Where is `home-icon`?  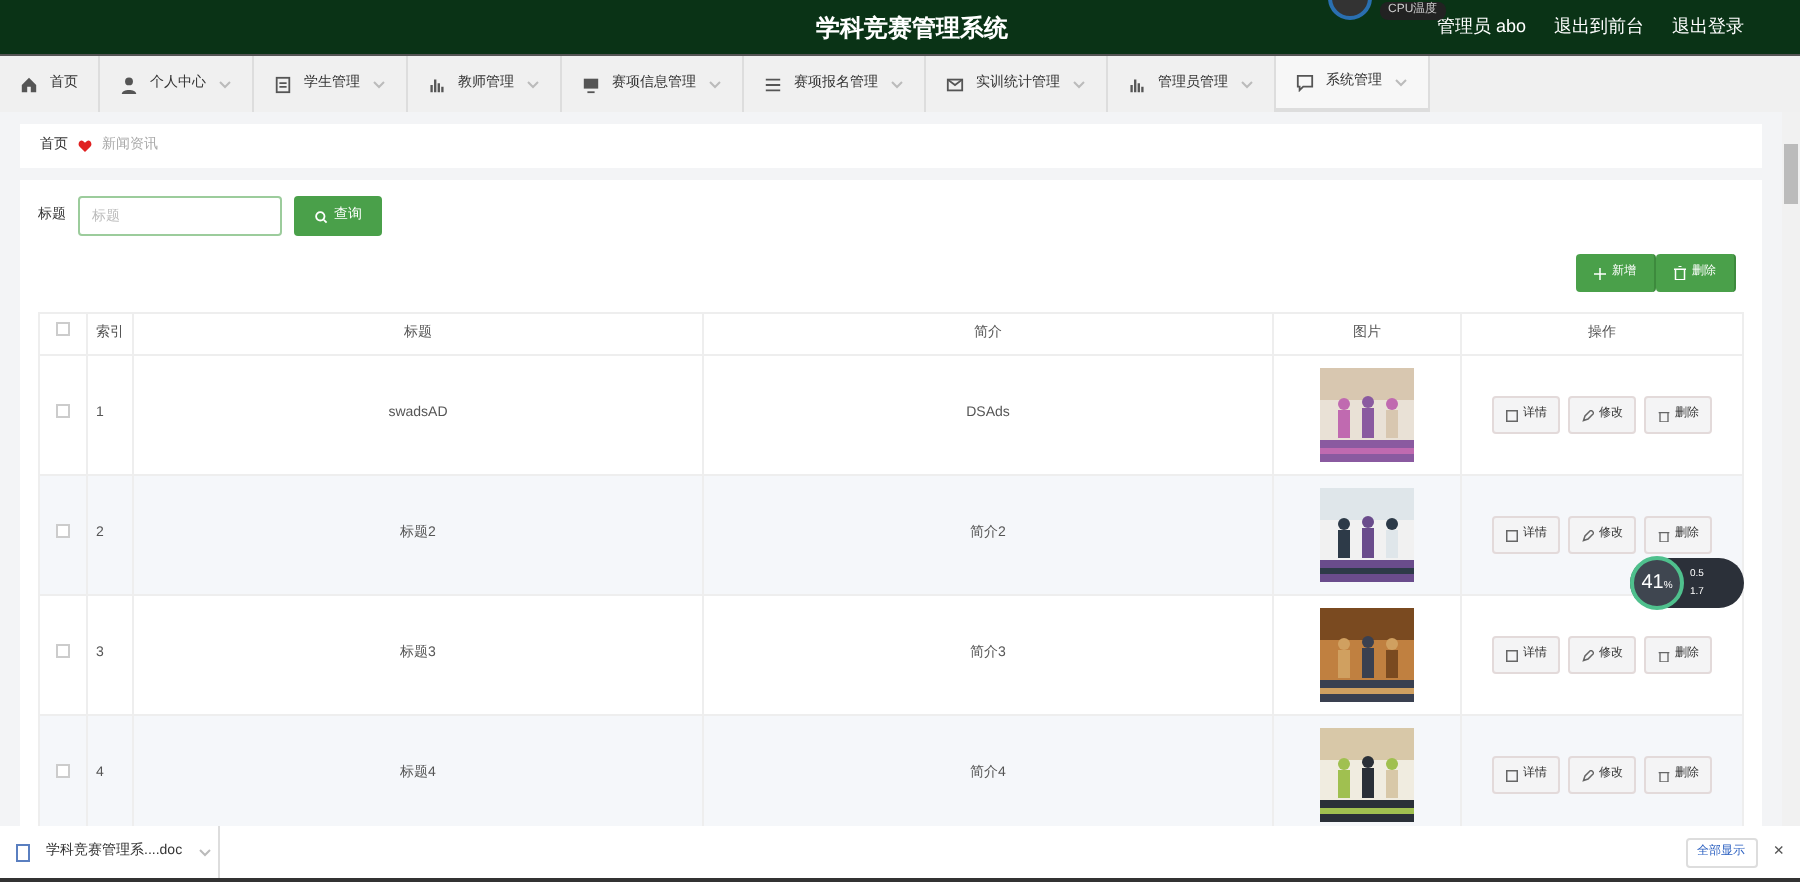
home-icon is located at coordinates (29, 84).